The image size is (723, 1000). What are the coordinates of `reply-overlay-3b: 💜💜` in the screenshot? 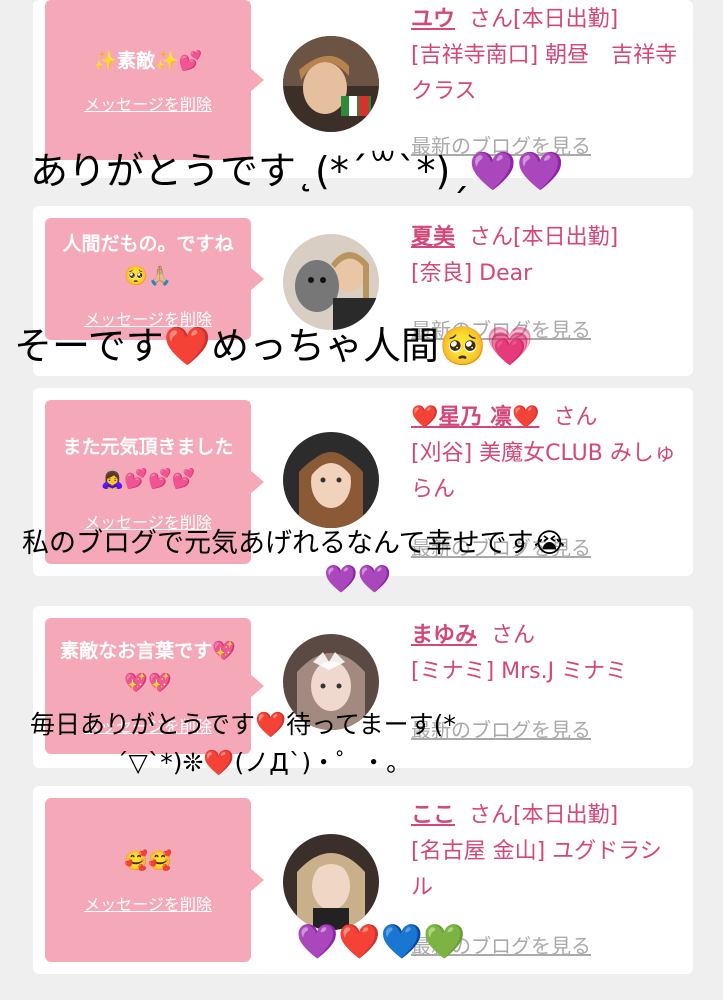 It's located at (358, 579).